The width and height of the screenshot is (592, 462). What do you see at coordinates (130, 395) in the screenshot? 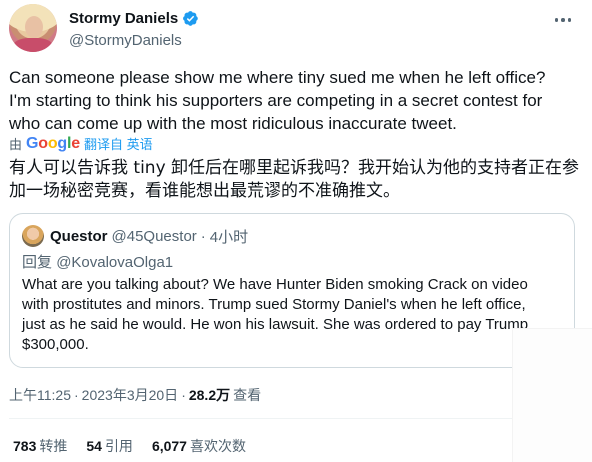
I see `tweet-date: 2023年3月20日` at bounding box center [130, 395].